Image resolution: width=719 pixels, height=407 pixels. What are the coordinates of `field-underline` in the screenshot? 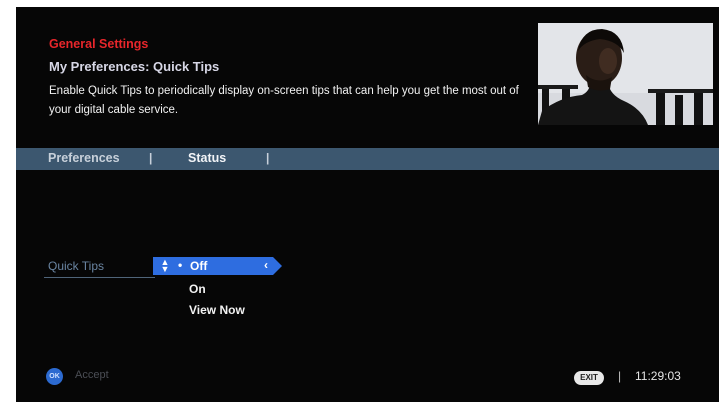 It's located at (99, 277).